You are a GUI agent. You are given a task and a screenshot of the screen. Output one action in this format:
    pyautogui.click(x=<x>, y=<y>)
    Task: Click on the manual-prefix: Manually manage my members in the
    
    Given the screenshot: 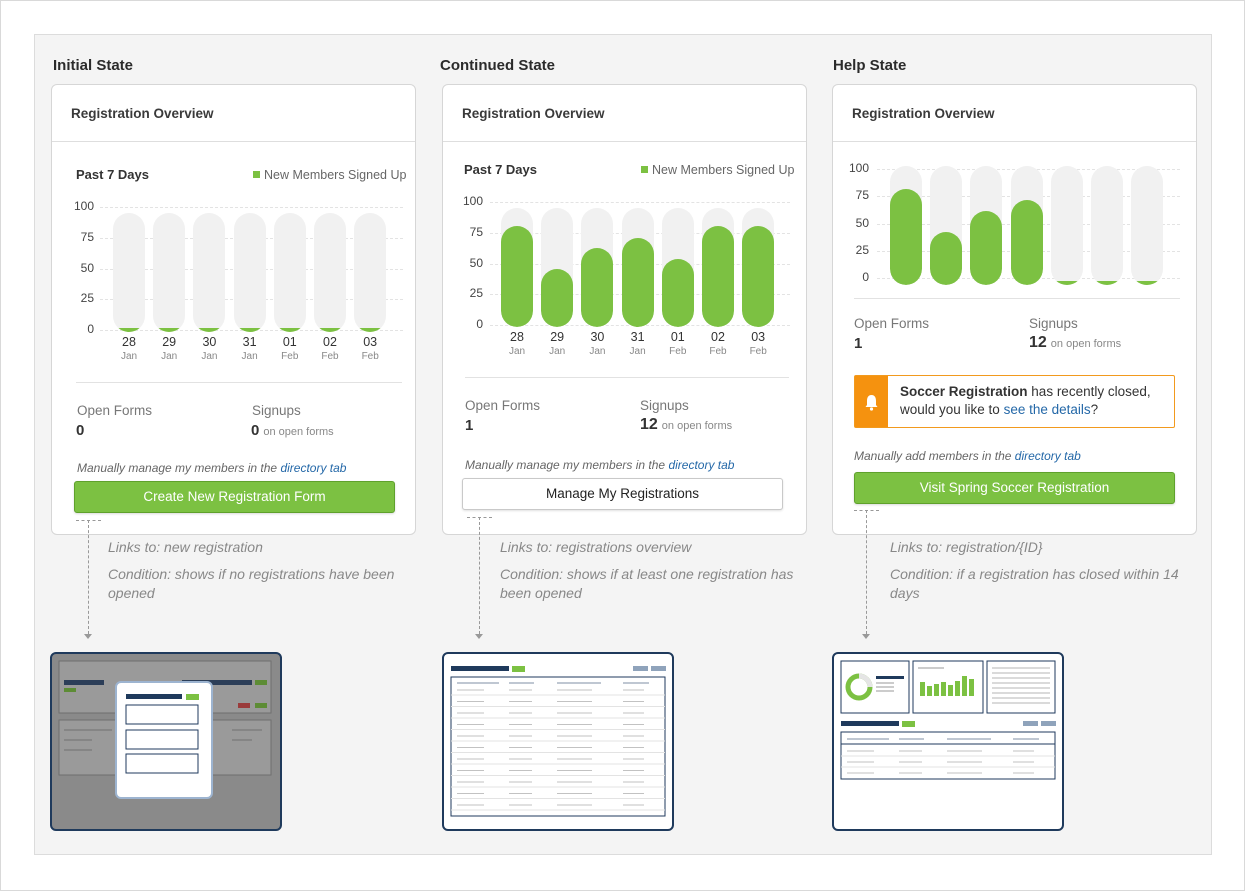 What is the action you would take?
    pyautogui.click(x=177, y=468)
    